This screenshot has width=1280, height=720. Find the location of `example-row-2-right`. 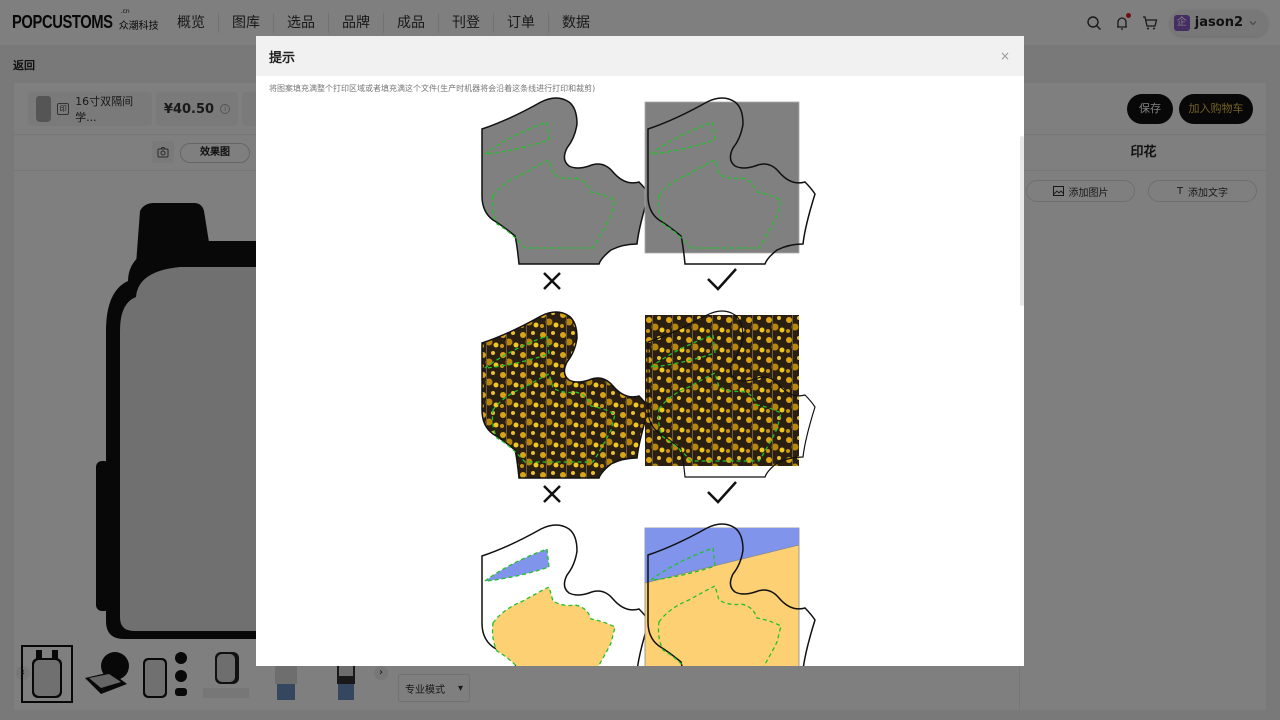

example-row-2-right is located at coordinates (730, 394).